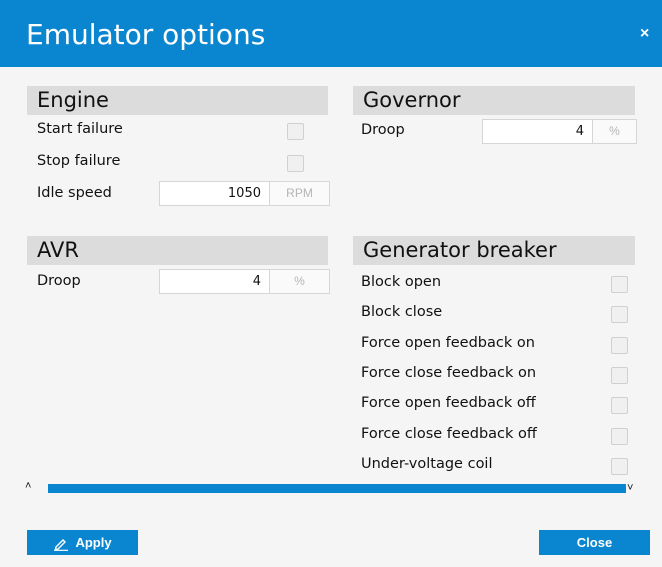 The image size is (662, 567). I want to click on generator-breaker-section-header: Generator breaker, so click(494, 250).